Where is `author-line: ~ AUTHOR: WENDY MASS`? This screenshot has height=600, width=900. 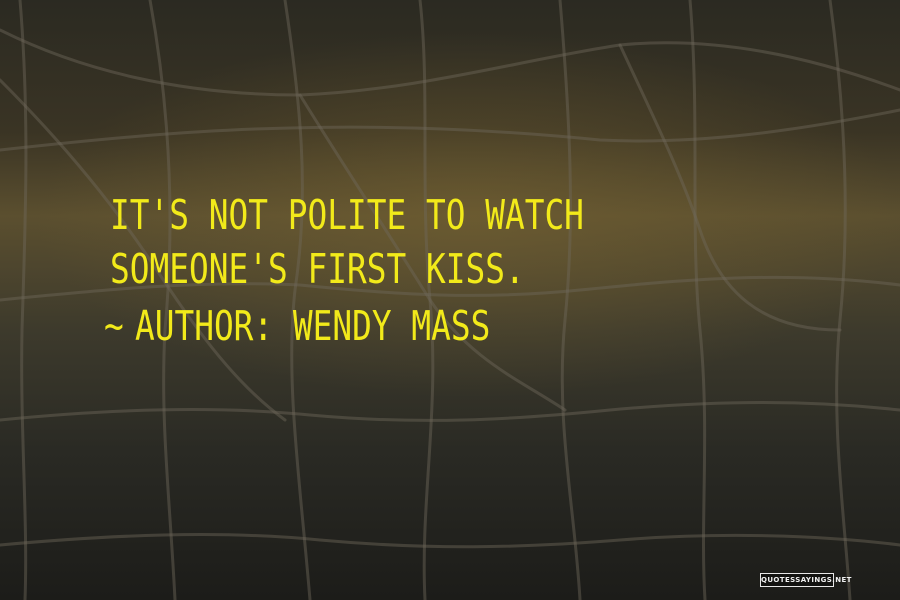 author-line: ~ AUTHOR: WENDY MASS is located at coordinates (297, 326).